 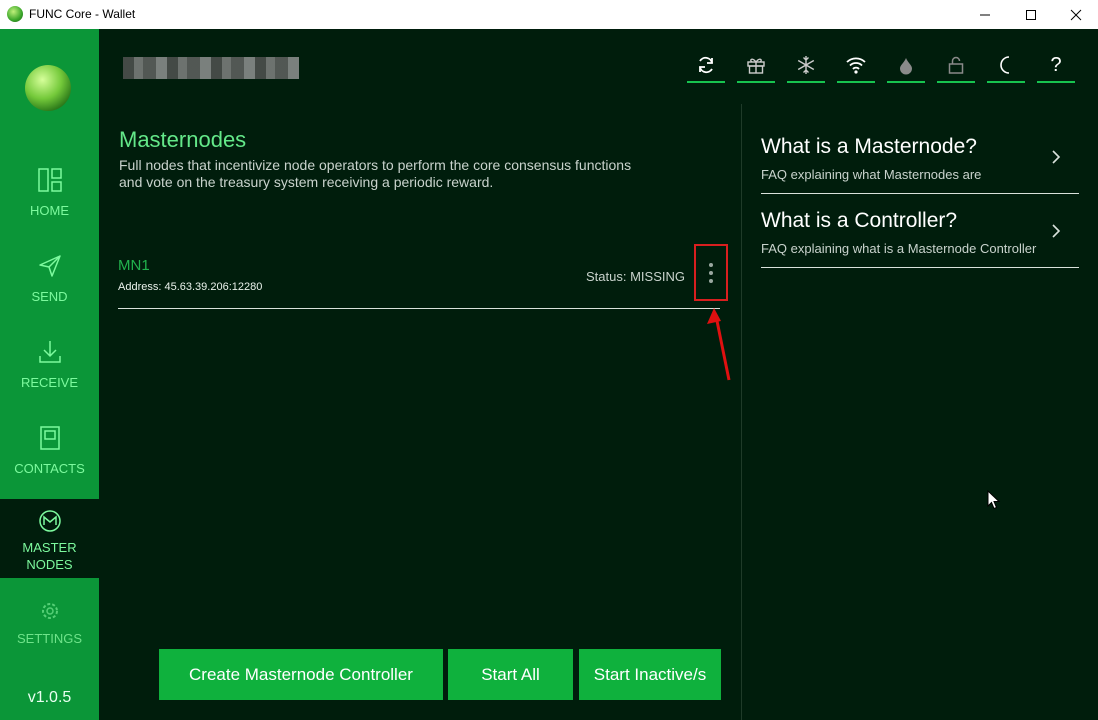 I want to click on masternode-status: Status: MISSING, so click(x=635, y=276).